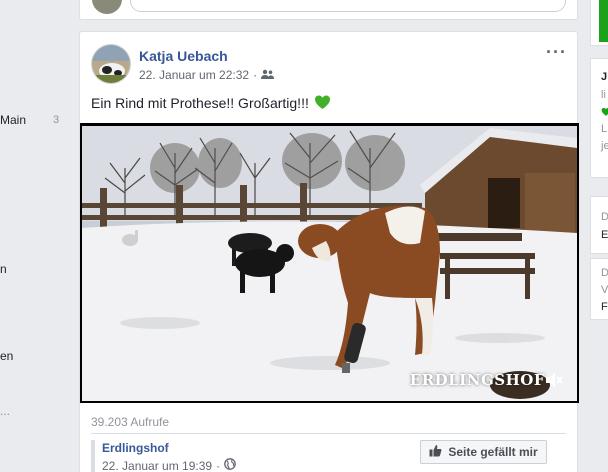 The image size is (608, 472). I want to click on right-fragment: E, so click(604, 235).